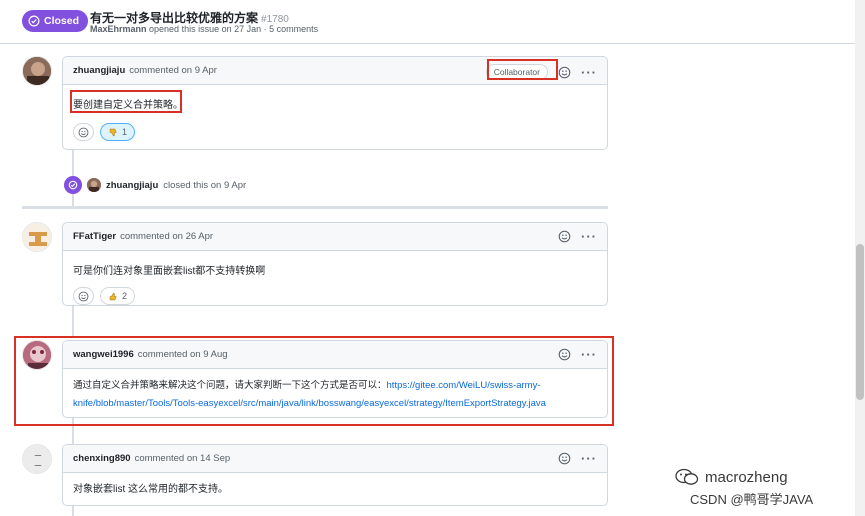  What do you see at coordinates (752, 499) in the screenshot?
I see `watermark-line2: CSDN @鸭哥学JAVA` at bounding box center [752, 499].